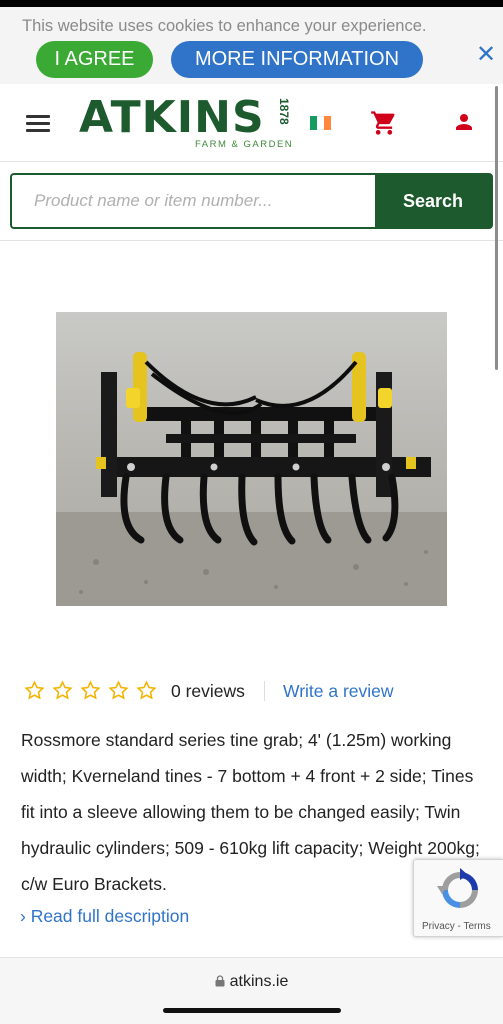  I want to click on logo-year: 1878, so click(284, 111).